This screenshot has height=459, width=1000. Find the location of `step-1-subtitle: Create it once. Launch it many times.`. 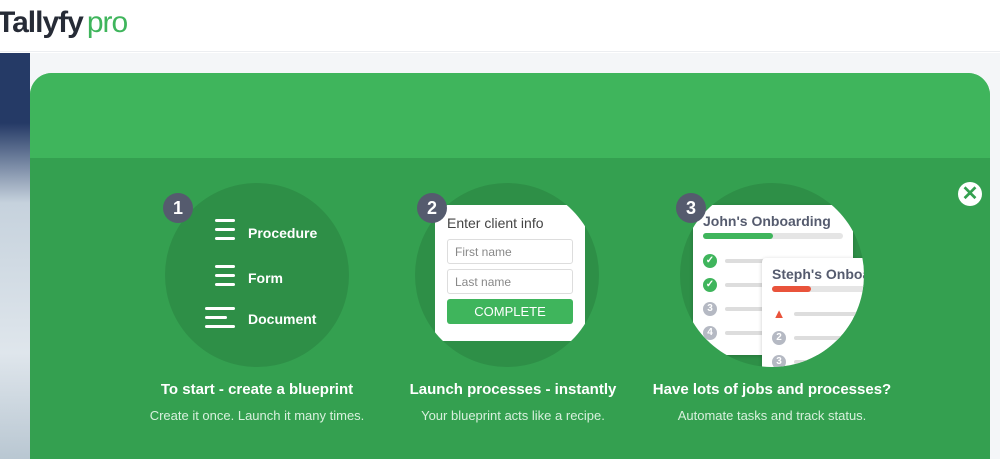

step-1-subtitle: Create it once. Launch it many times. is located at coordinates (257, 415).